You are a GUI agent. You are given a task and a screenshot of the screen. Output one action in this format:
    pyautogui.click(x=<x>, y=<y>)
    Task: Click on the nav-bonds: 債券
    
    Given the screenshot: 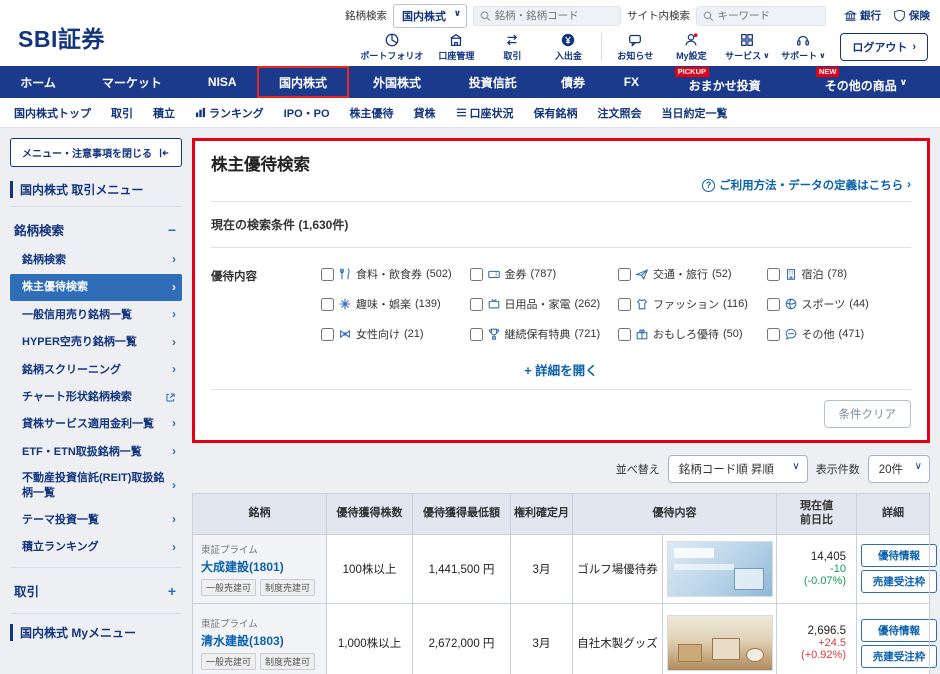 What is the action you would take?
    pyautogui.click(x=573, y=82)
    